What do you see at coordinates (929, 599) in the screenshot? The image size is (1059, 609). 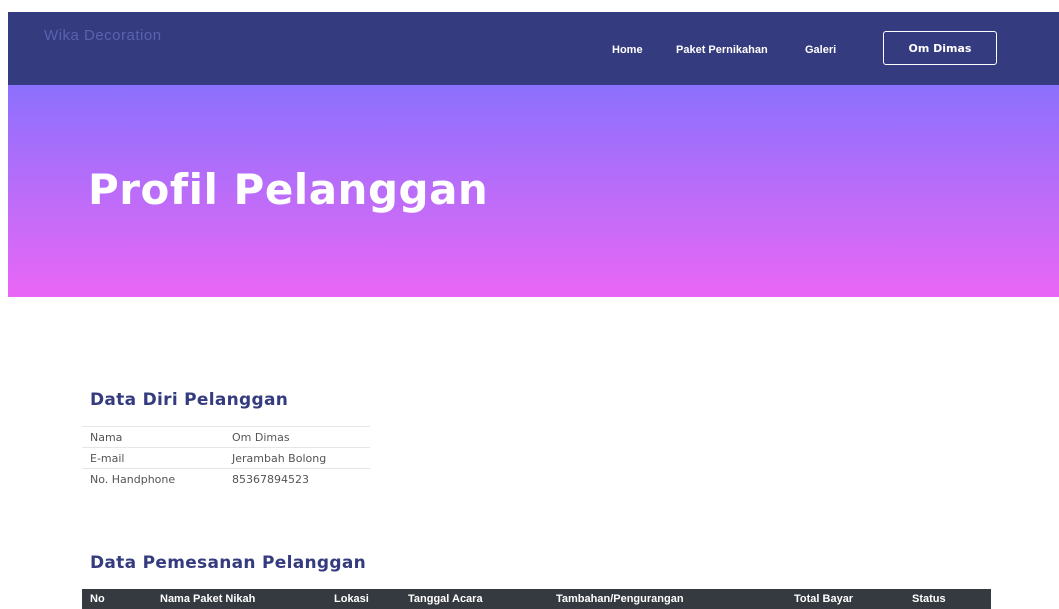 I see `column-header-status: Status` at bounding box center [929, 599].